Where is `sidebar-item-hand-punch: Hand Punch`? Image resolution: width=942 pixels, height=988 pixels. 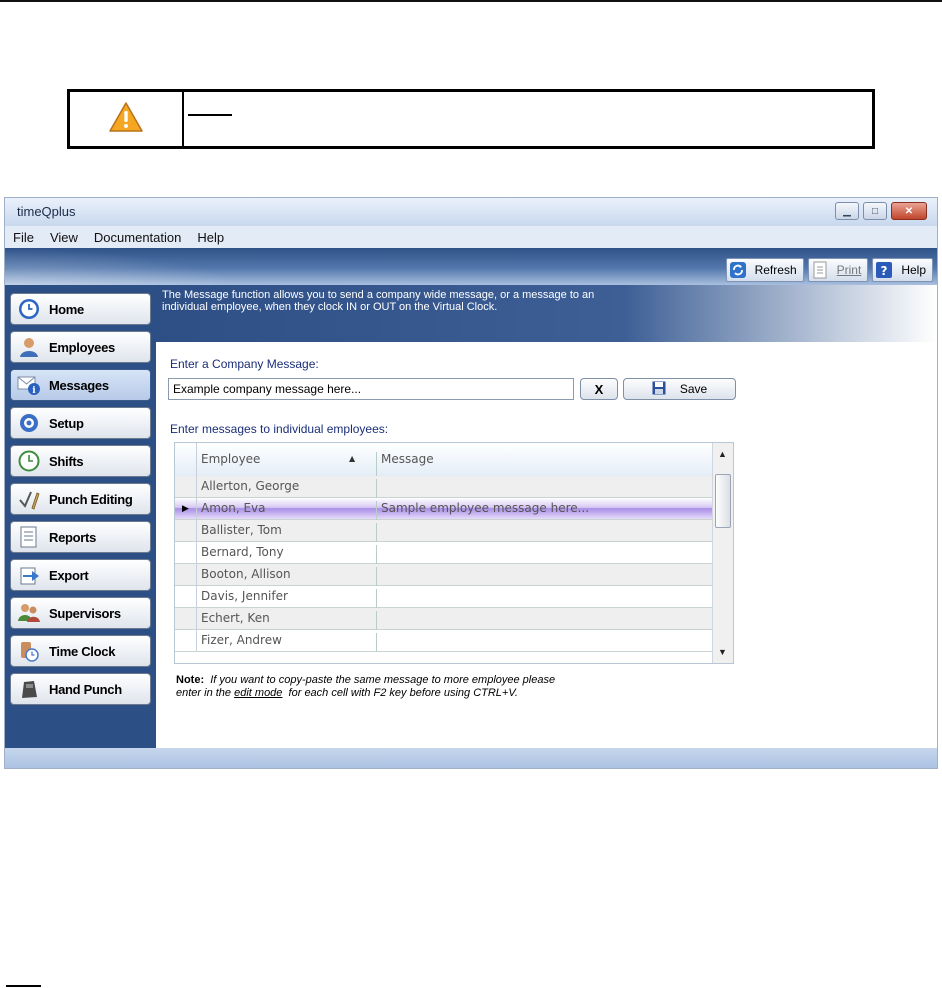
sidebar-item-hand-punch: Hand Punch is located at coordinates (80, 689).